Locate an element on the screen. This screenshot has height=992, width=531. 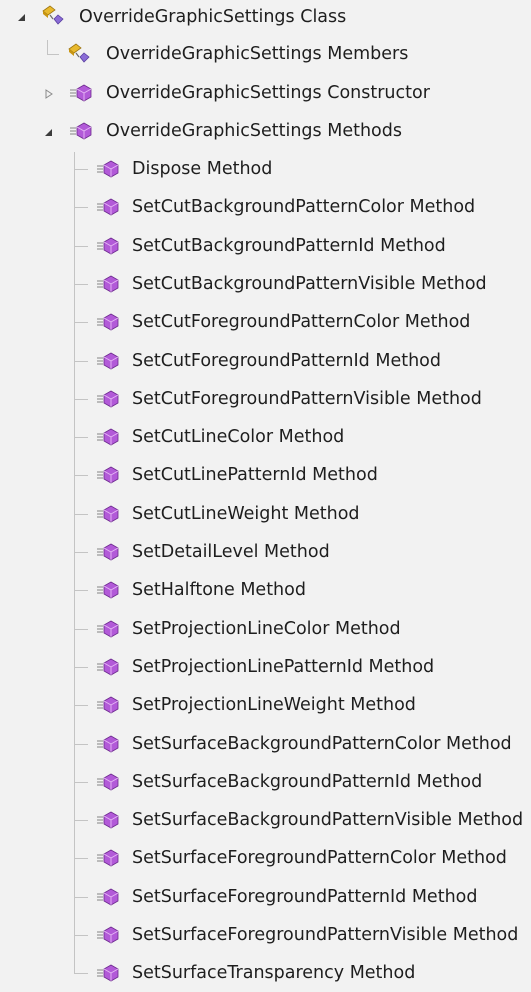
constructor-label: OverrideGraphicSettings Constructor is located at coordinates (268, 93).